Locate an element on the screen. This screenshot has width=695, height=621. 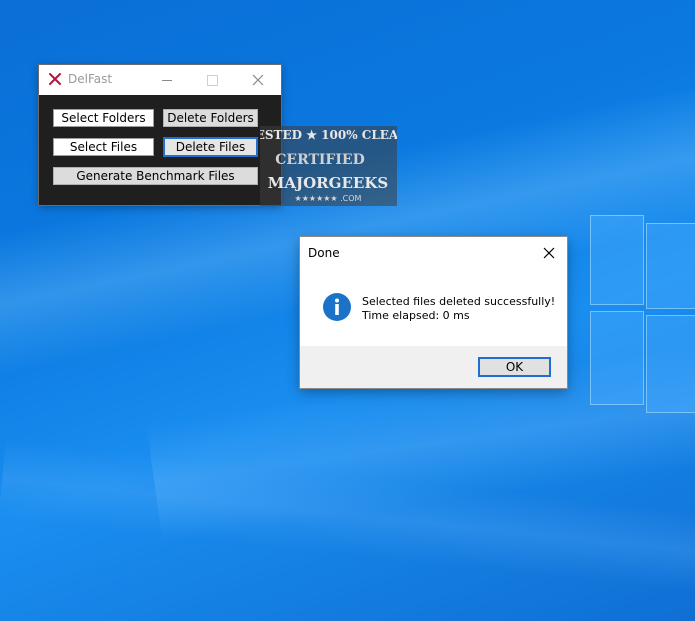
delete-folders-button: Delete Folders is located at coordinates (210, 118).